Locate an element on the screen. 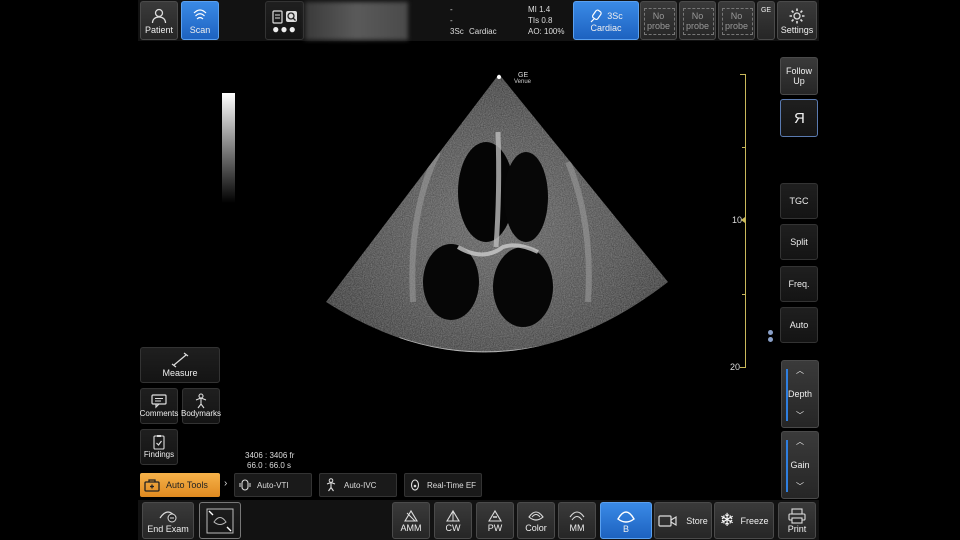 This screenshot has width=960, height=540. mi-readout: MI 1.4 is located at coordinates (539, 9).